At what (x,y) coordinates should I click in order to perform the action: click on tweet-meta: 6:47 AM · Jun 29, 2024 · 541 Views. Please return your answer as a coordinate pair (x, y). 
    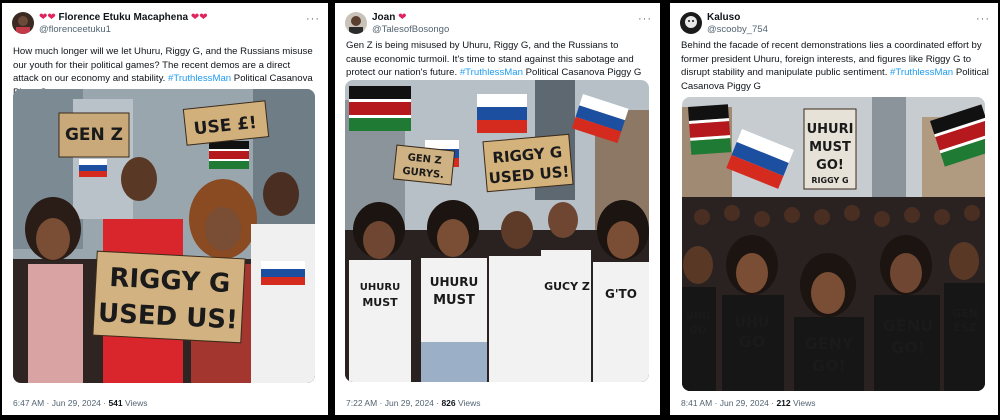
    Looking at the image, I should click on (80, 403).